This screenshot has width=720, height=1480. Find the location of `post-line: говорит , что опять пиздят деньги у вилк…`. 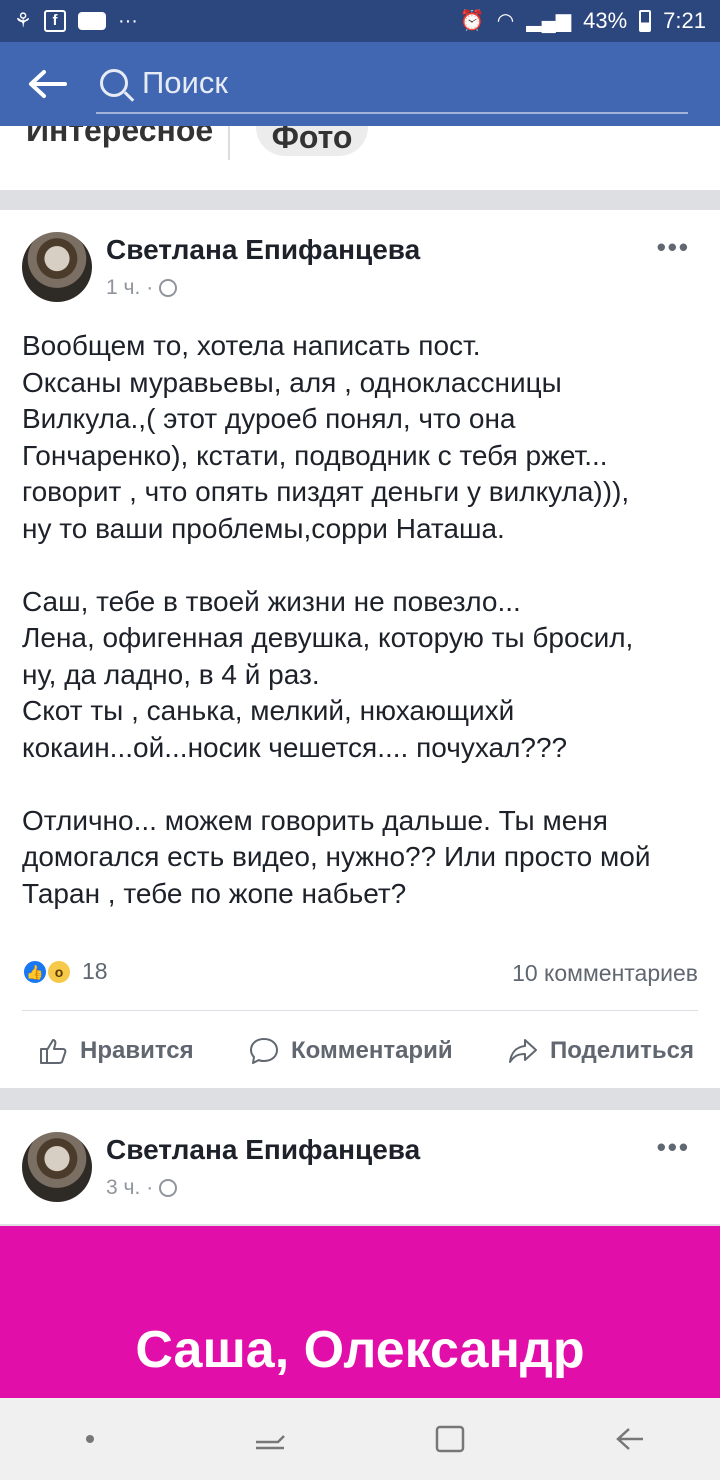

post-line: говорит , что опять пиздят деньги у вилк… is located at coordinates (326, 491).